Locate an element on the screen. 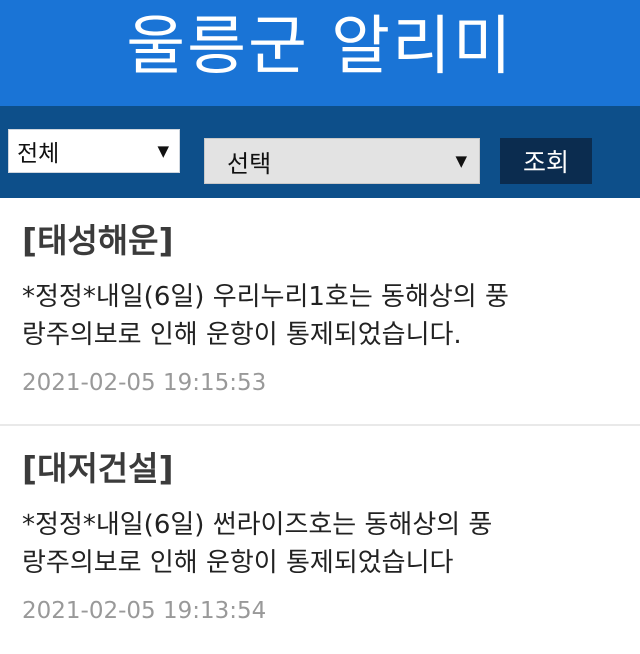 The image size is (640, 654). notice-company: [태성해운] is located at coordinates (98, 240).